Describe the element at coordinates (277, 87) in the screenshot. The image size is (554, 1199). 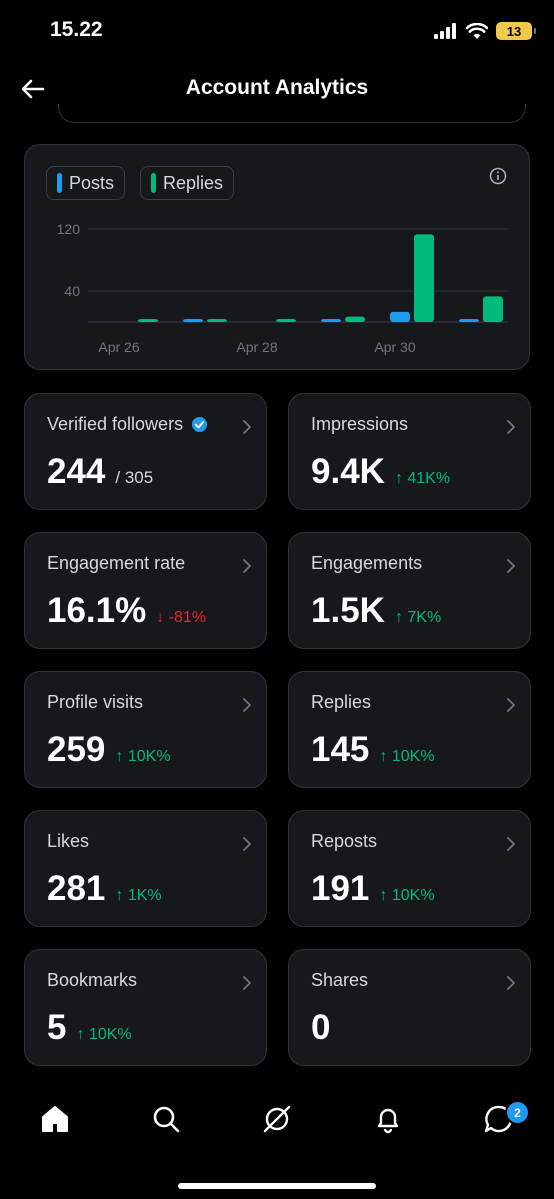
I see `page-title: Account Analytics` at that location.